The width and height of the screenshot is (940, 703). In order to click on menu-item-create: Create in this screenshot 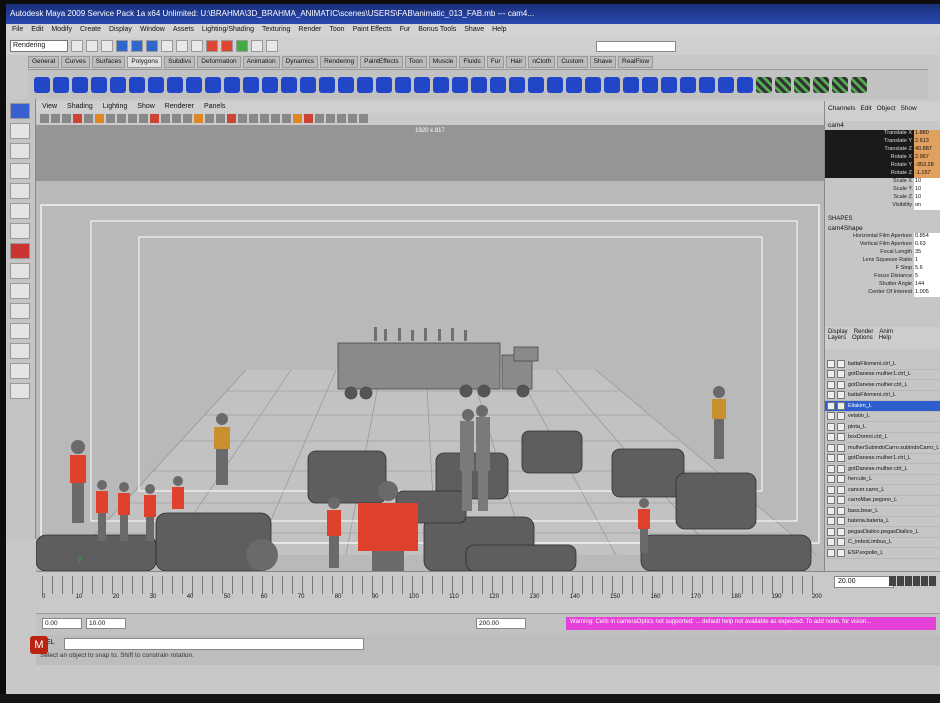, I will do `click(90, 30)`.